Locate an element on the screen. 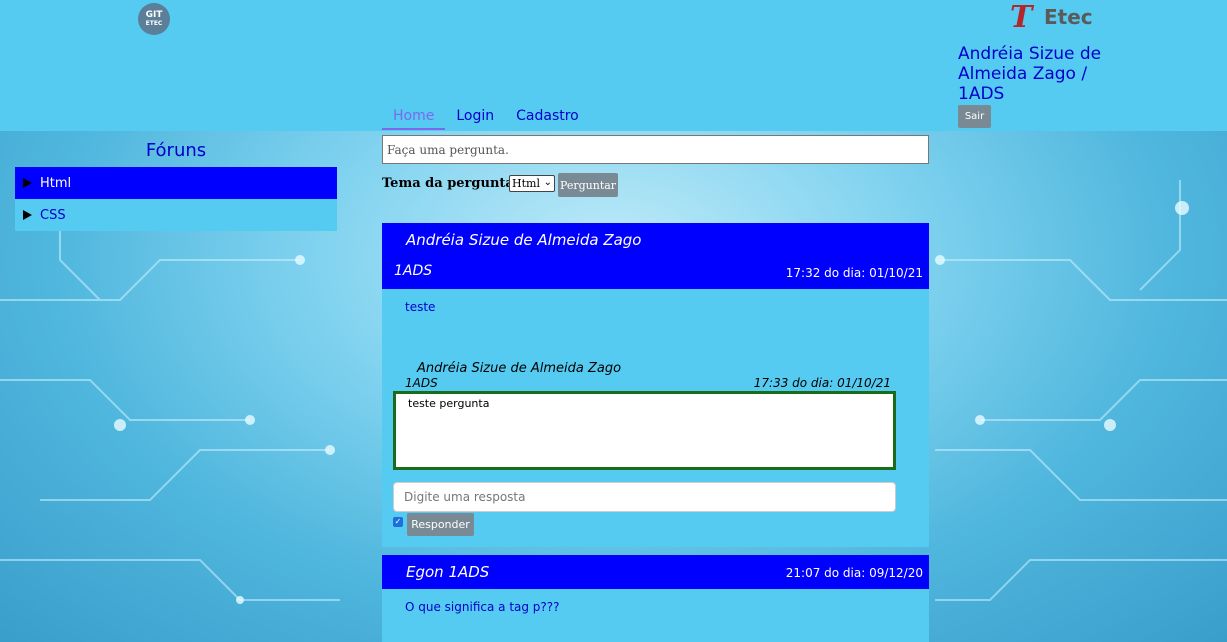  main-nav: Home Login Cadastro is located at coordinates (486, 118).